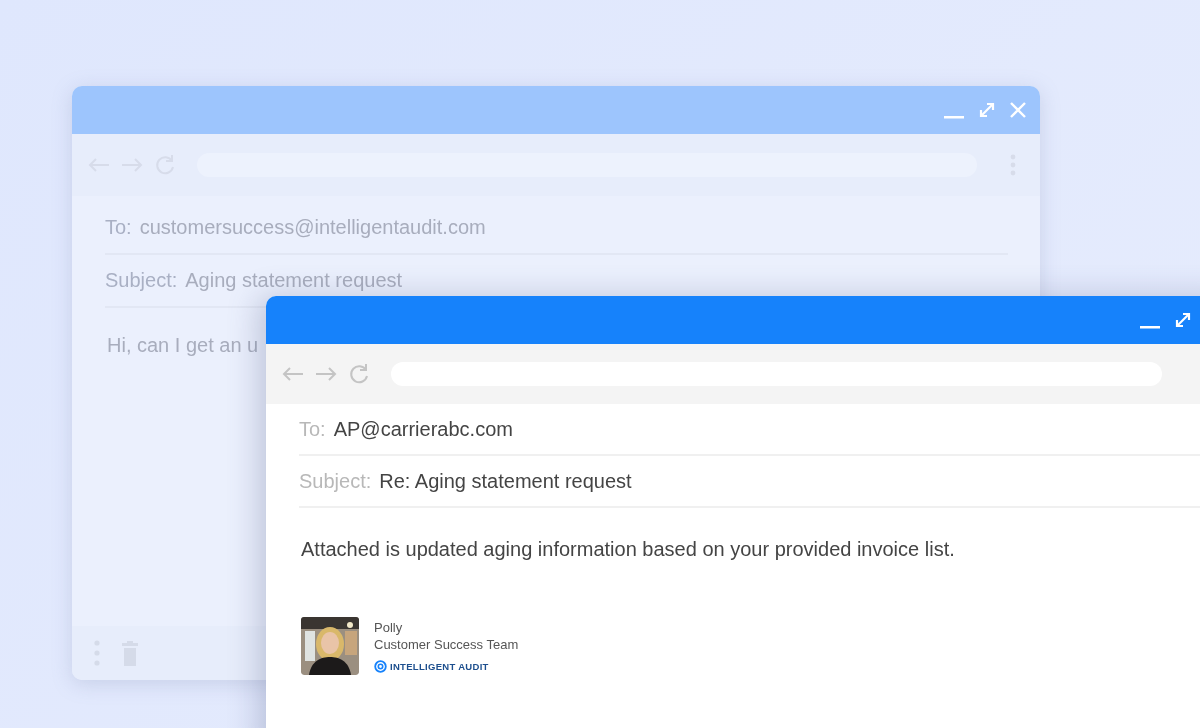 The image size is (1200, 728). What do you see at coordinates (505, 481) in the screenshot?
I see `subject-text: Re: Aging statement request` at bounding box center [505, 481].